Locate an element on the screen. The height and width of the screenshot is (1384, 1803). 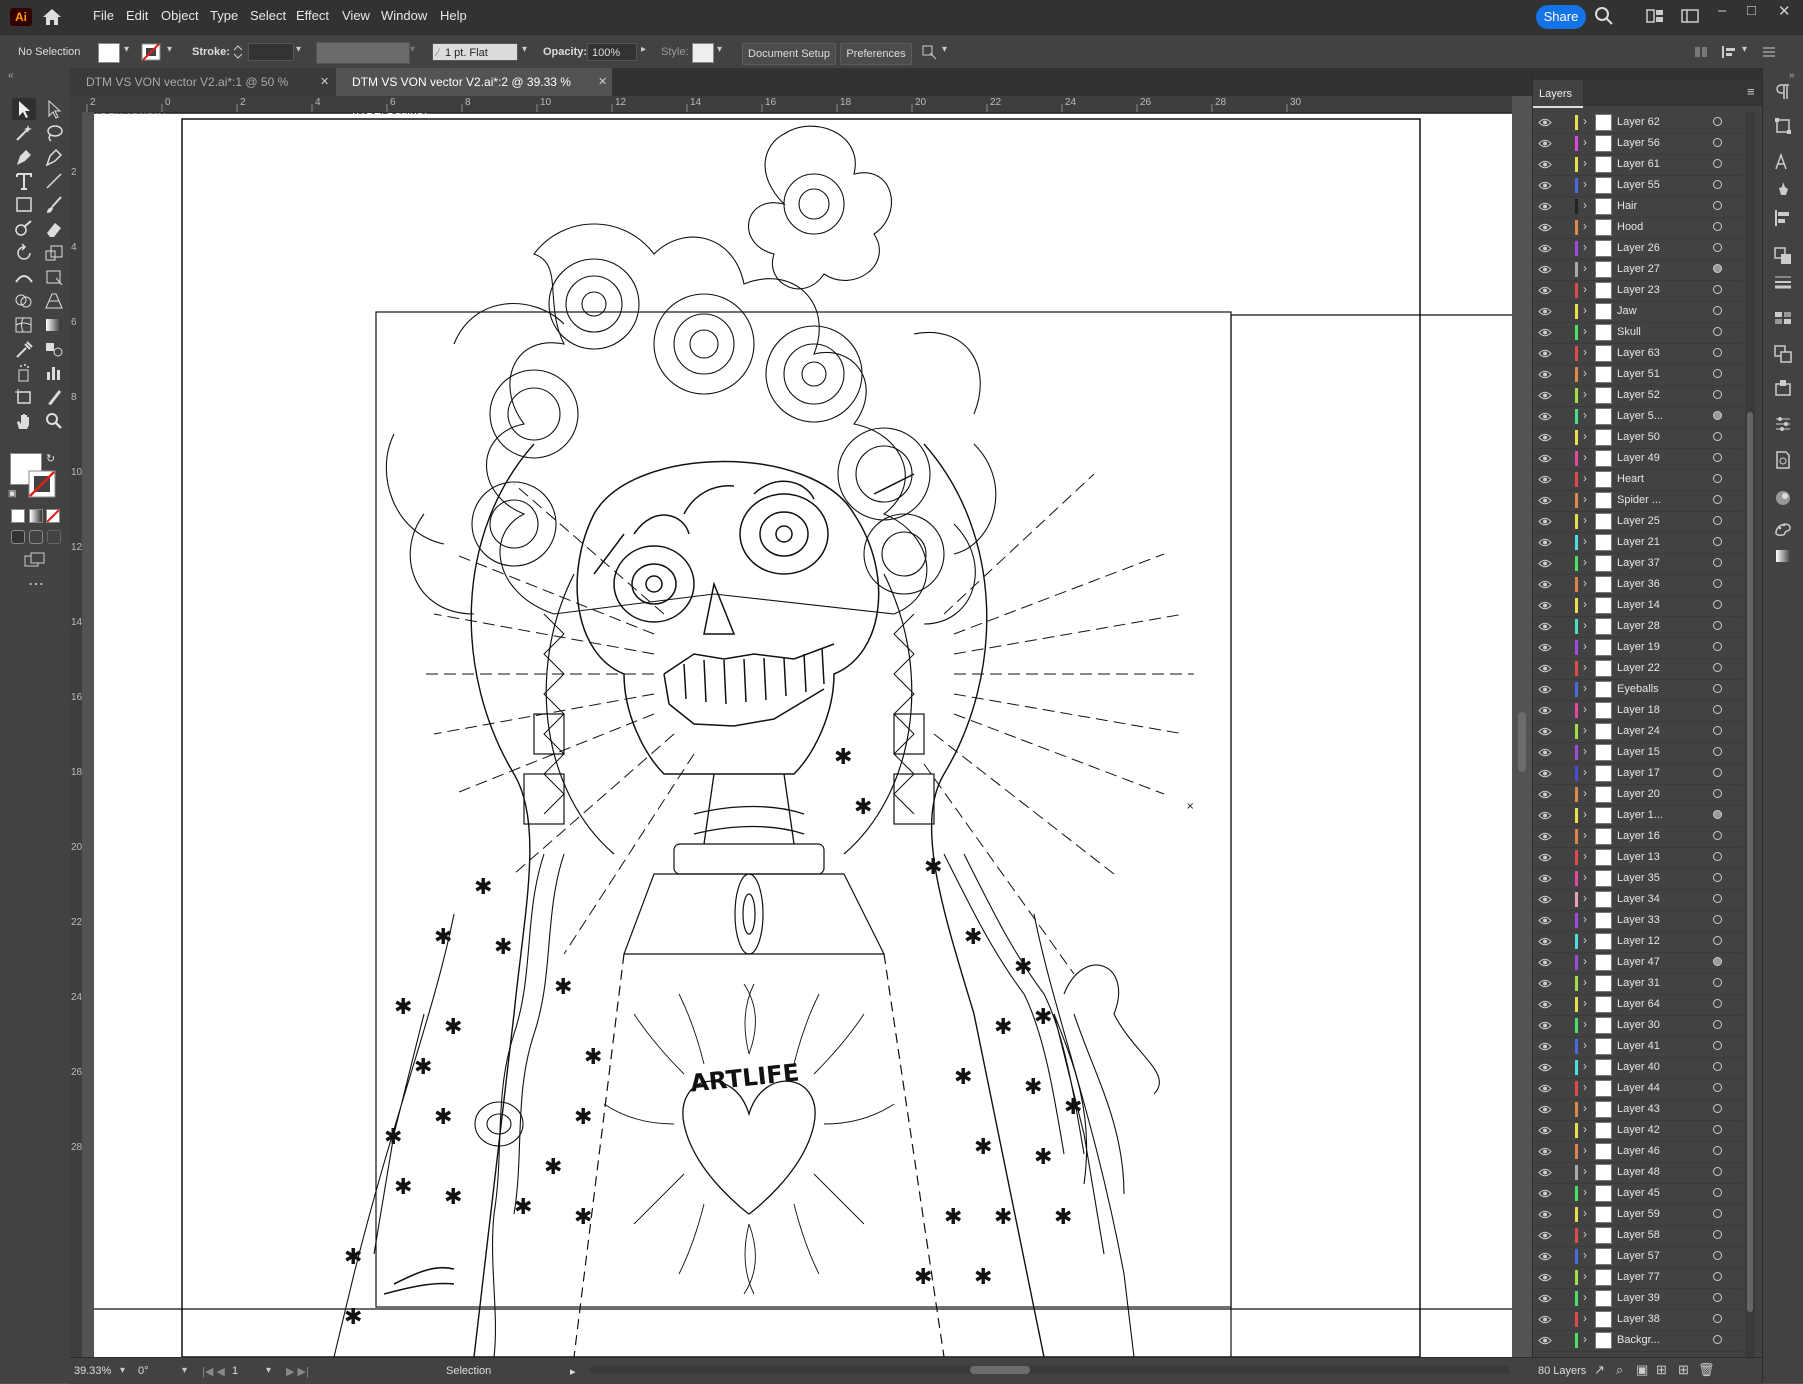
layer-name: Layer 45 is located at coordinates (1647, 1193).